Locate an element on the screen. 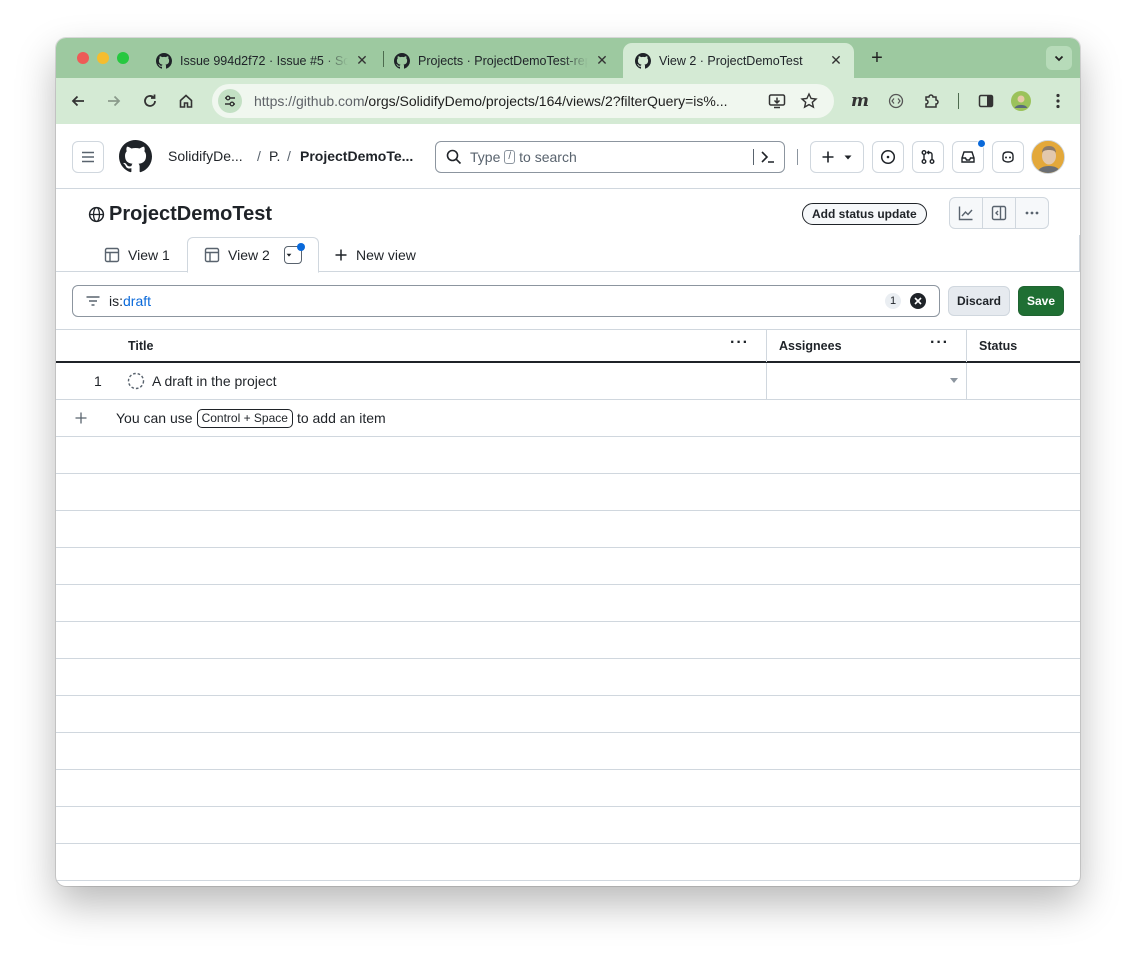 This screenshot has height=961, width=1136. filter-result-count: 1 is located at coordinates (893, 301).